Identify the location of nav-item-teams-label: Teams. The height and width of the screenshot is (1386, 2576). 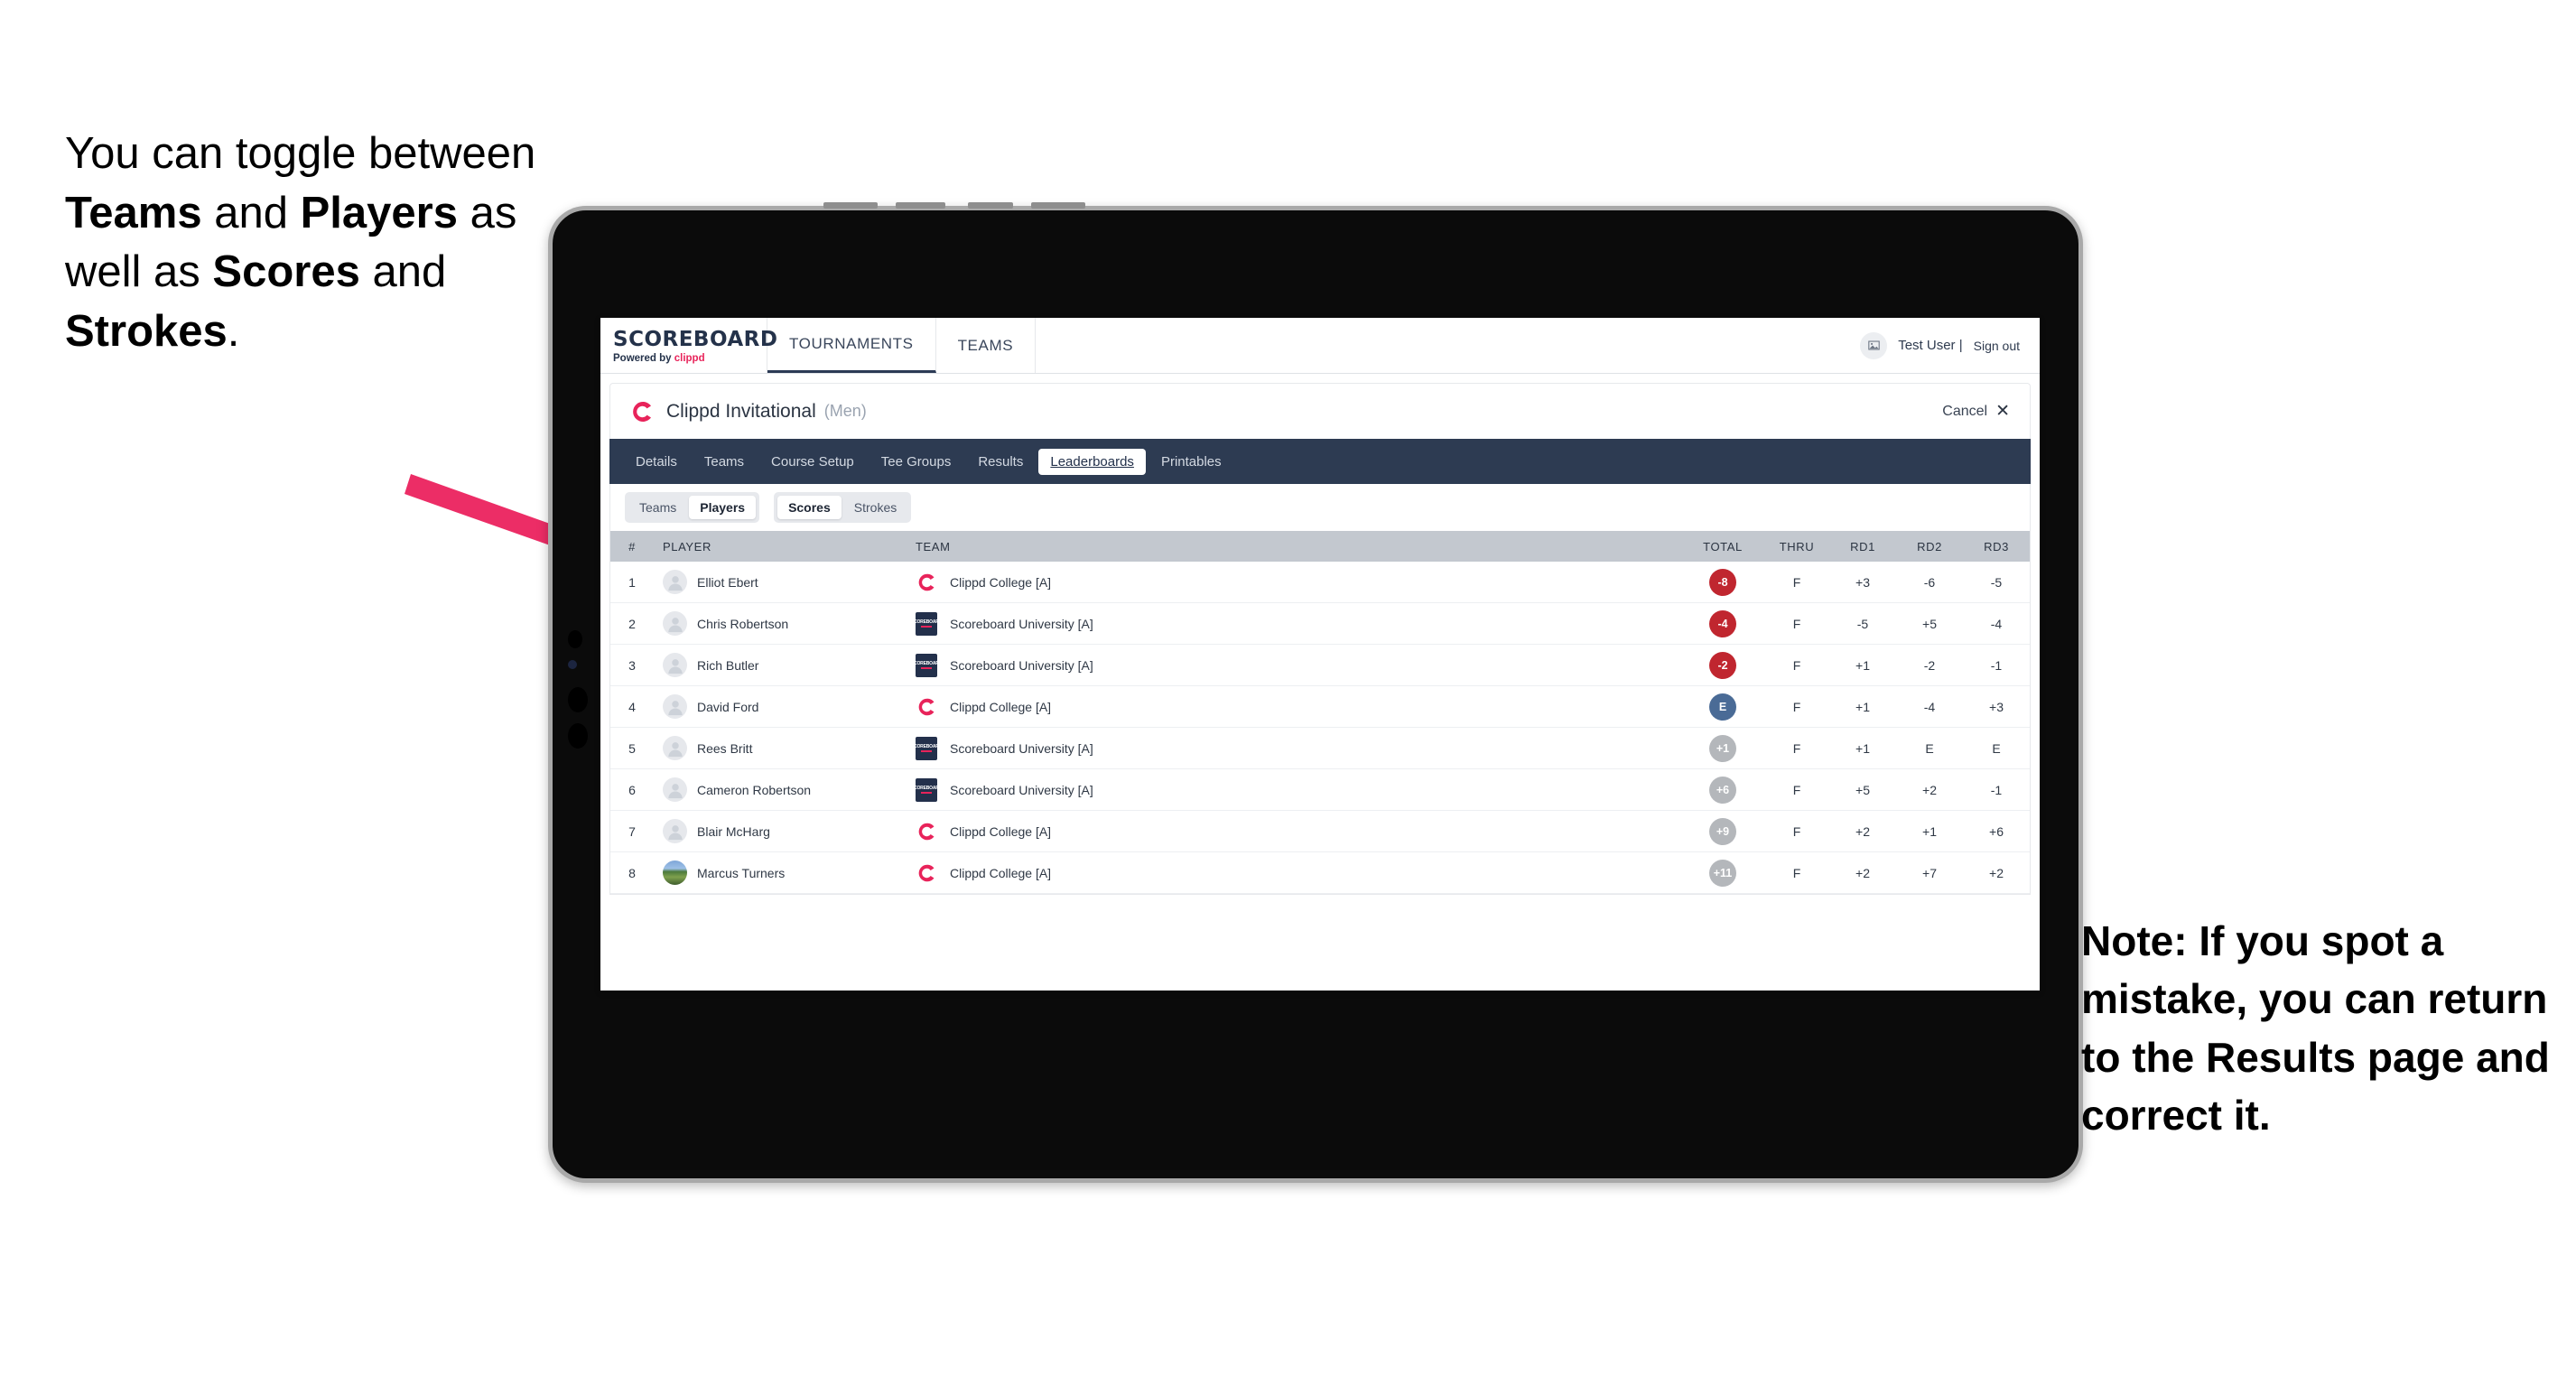
(724, 461).